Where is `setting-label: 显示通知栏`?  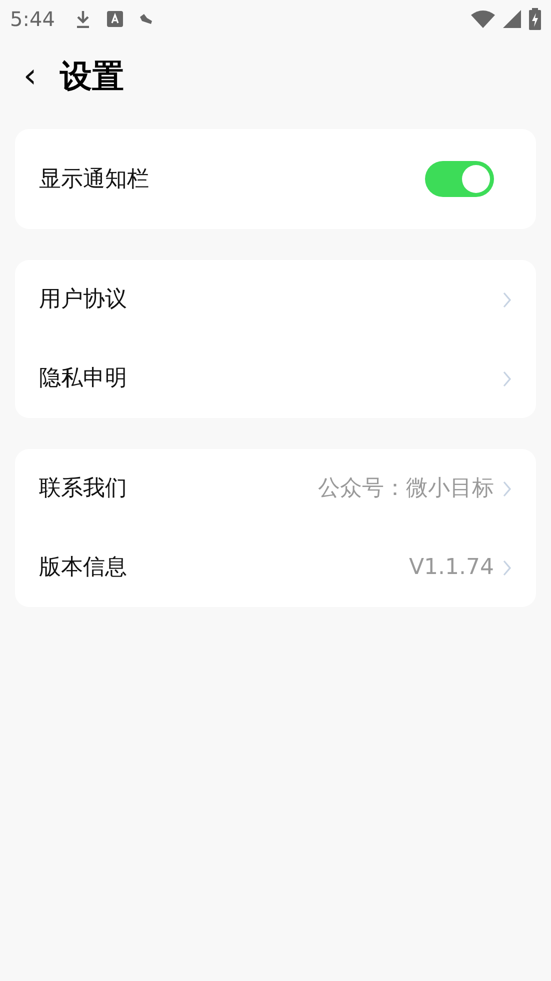
setting-label: 显示通知栏 is located at coordinates (94, 180).